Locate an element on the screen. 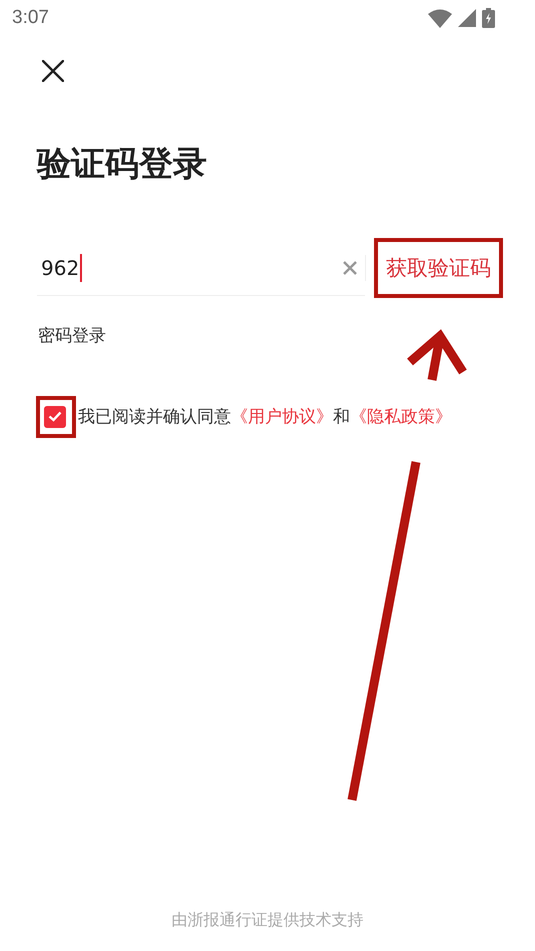  footer-text: 由浙报通行证提供技术支持 is located at coordinates (267, 920).